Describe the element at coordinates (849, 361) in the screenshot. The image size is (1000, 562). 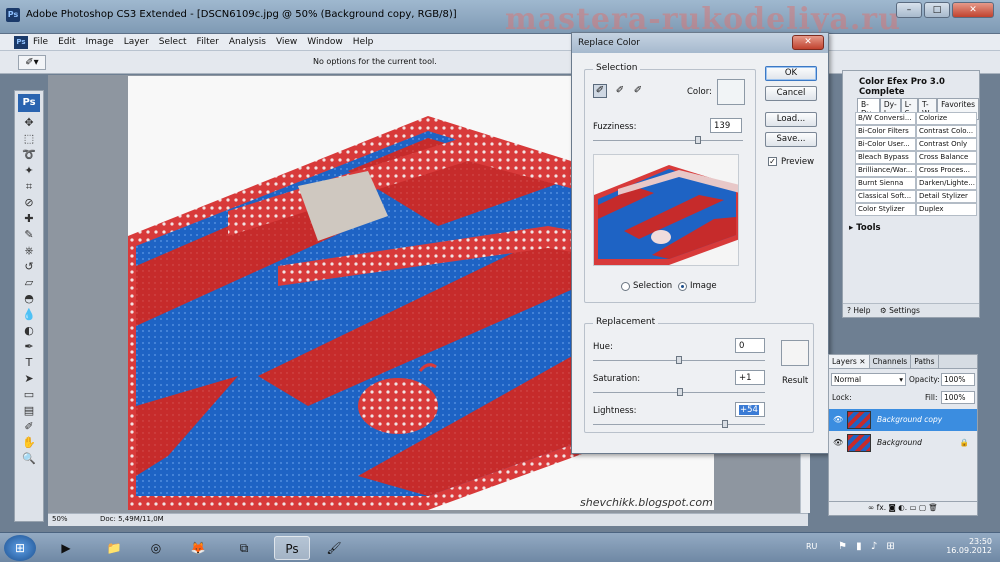
I see `panel-tab: Layers ✕` at that location.